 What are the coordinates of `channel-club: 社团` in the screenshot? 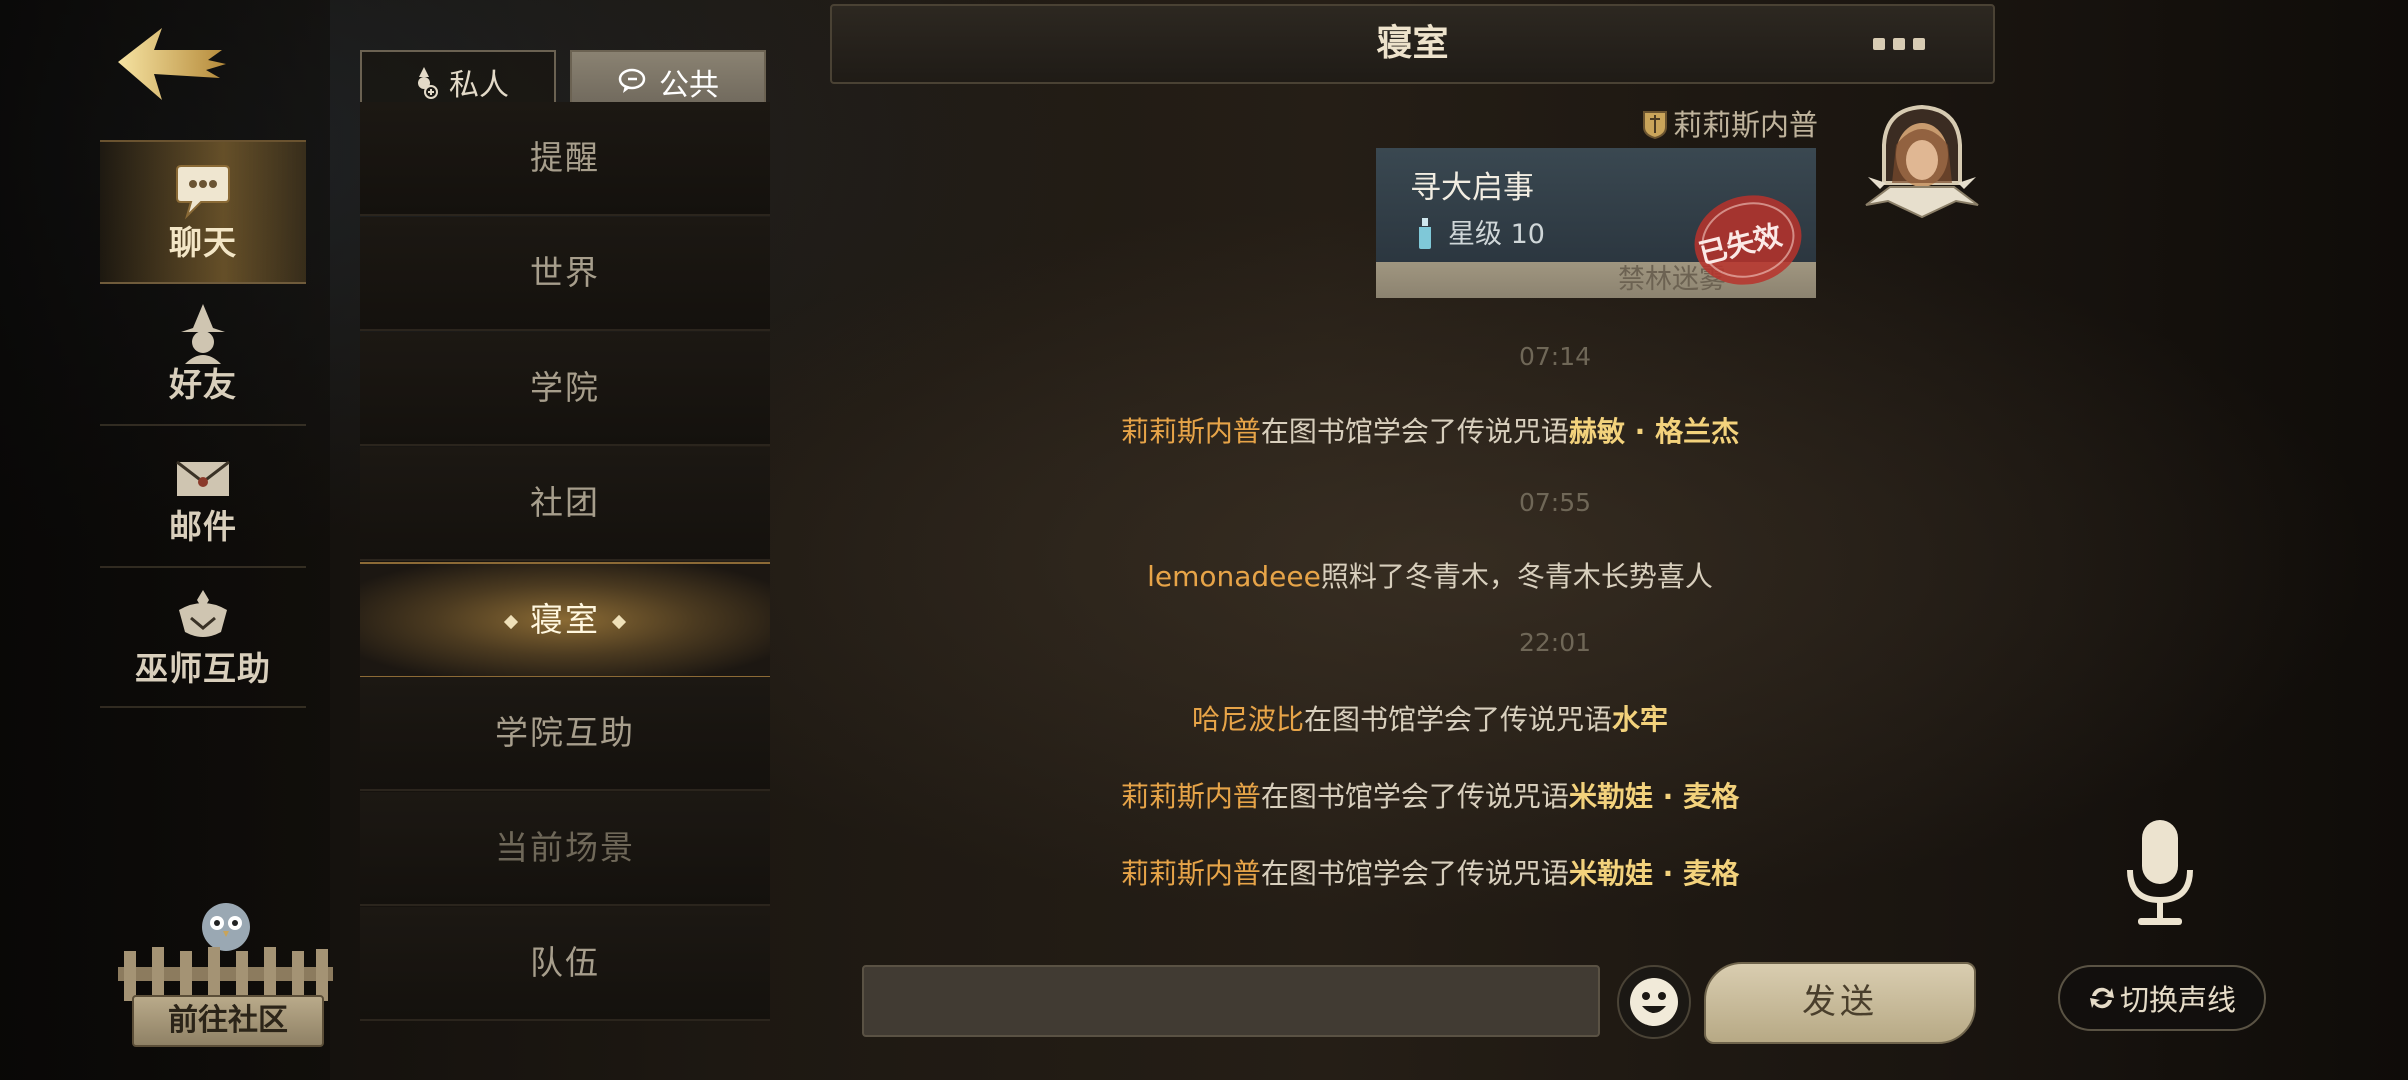 It's located at (565, 504).